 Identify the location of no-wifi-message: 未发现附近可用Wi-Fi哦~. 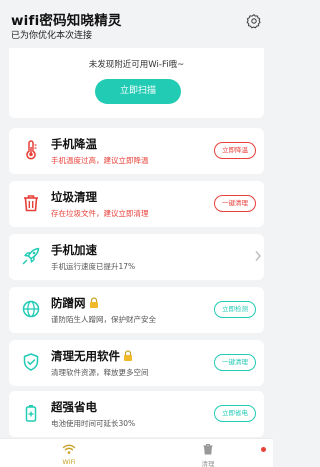
(136, 65).